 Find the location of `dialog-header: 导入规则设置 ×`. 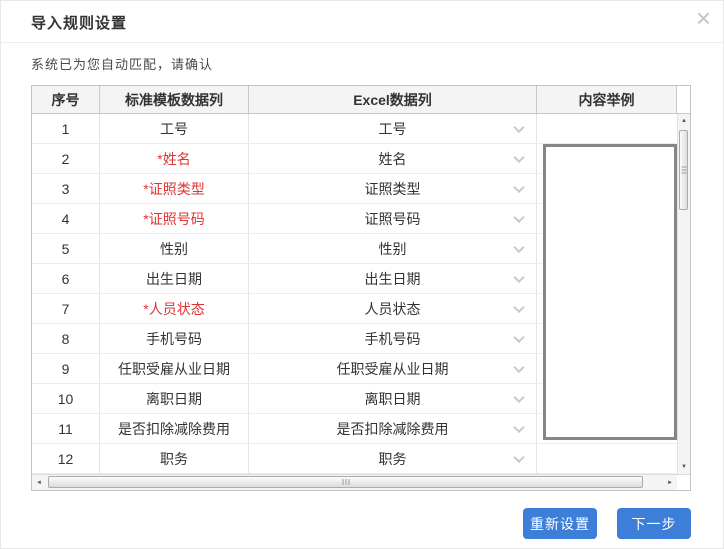

dialog-header: 导入规则设置 × is located at coordinates (362, 22).